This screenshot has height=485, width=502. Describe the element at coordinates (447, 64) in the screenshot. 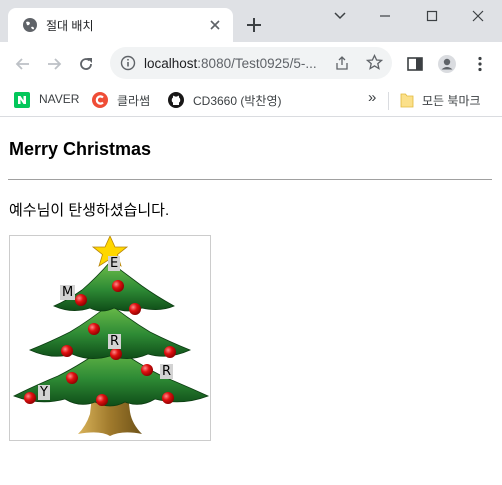

I see `profile-avatar-icon` at that location.